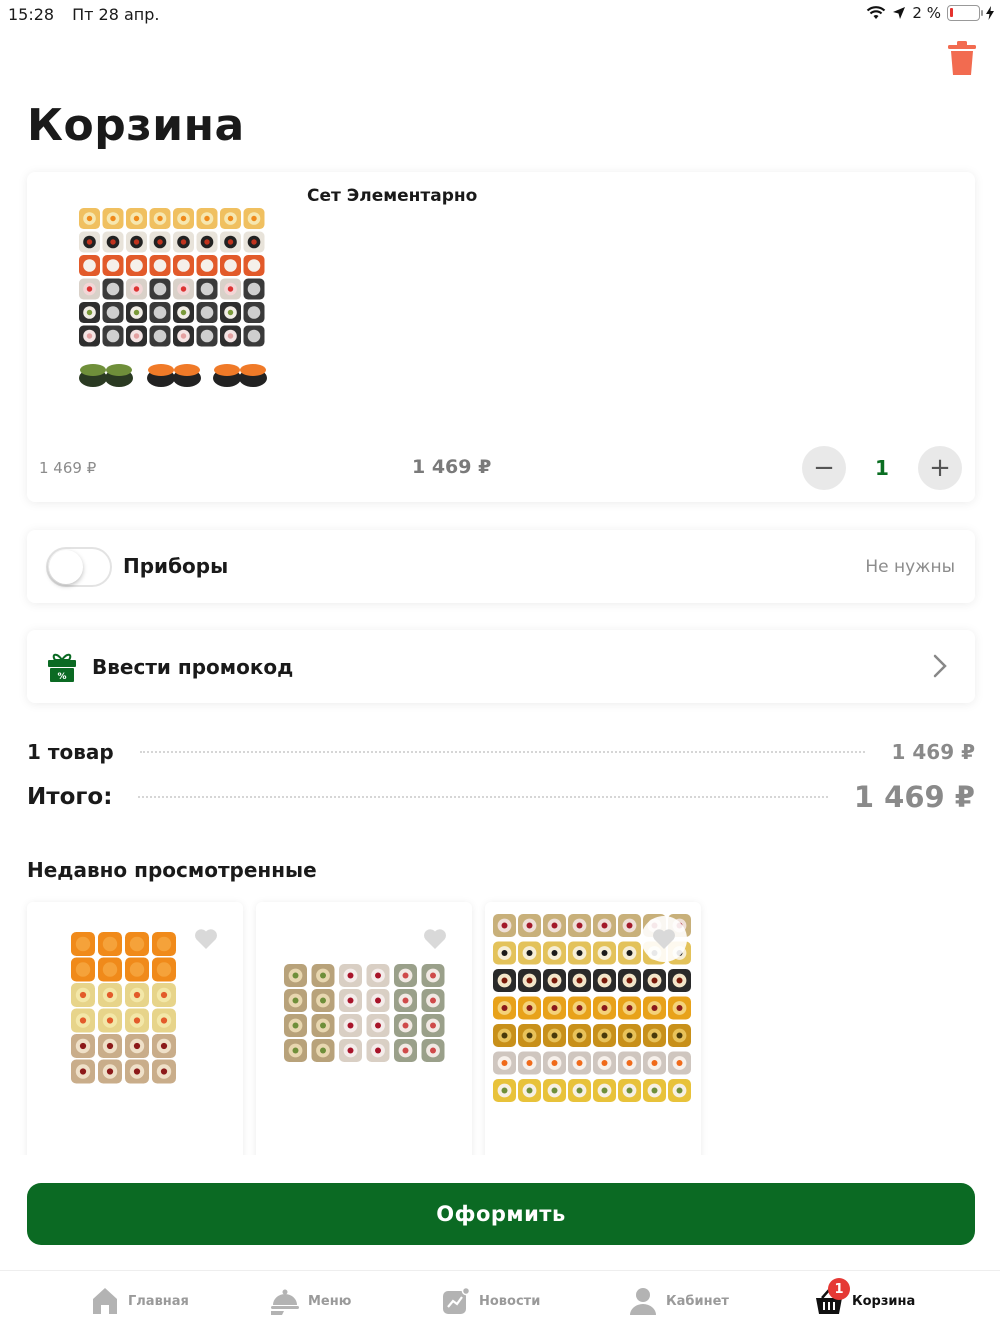  Describe the element at coordinates (392, 196) in the screenshot. I see `item-name: Сет Элементарно` at that location.